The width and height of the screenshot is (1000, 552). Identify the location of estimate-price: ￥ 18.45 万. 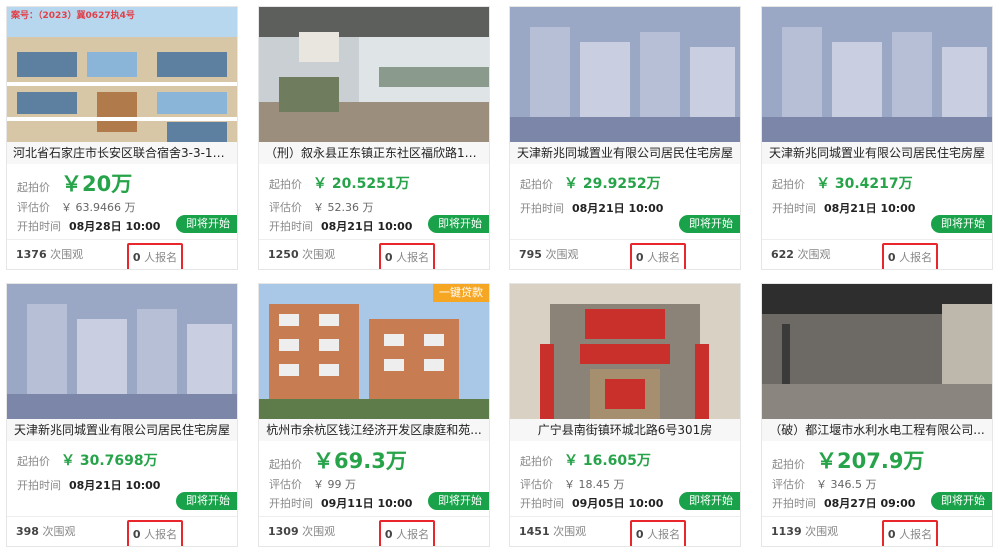
(594, 484).